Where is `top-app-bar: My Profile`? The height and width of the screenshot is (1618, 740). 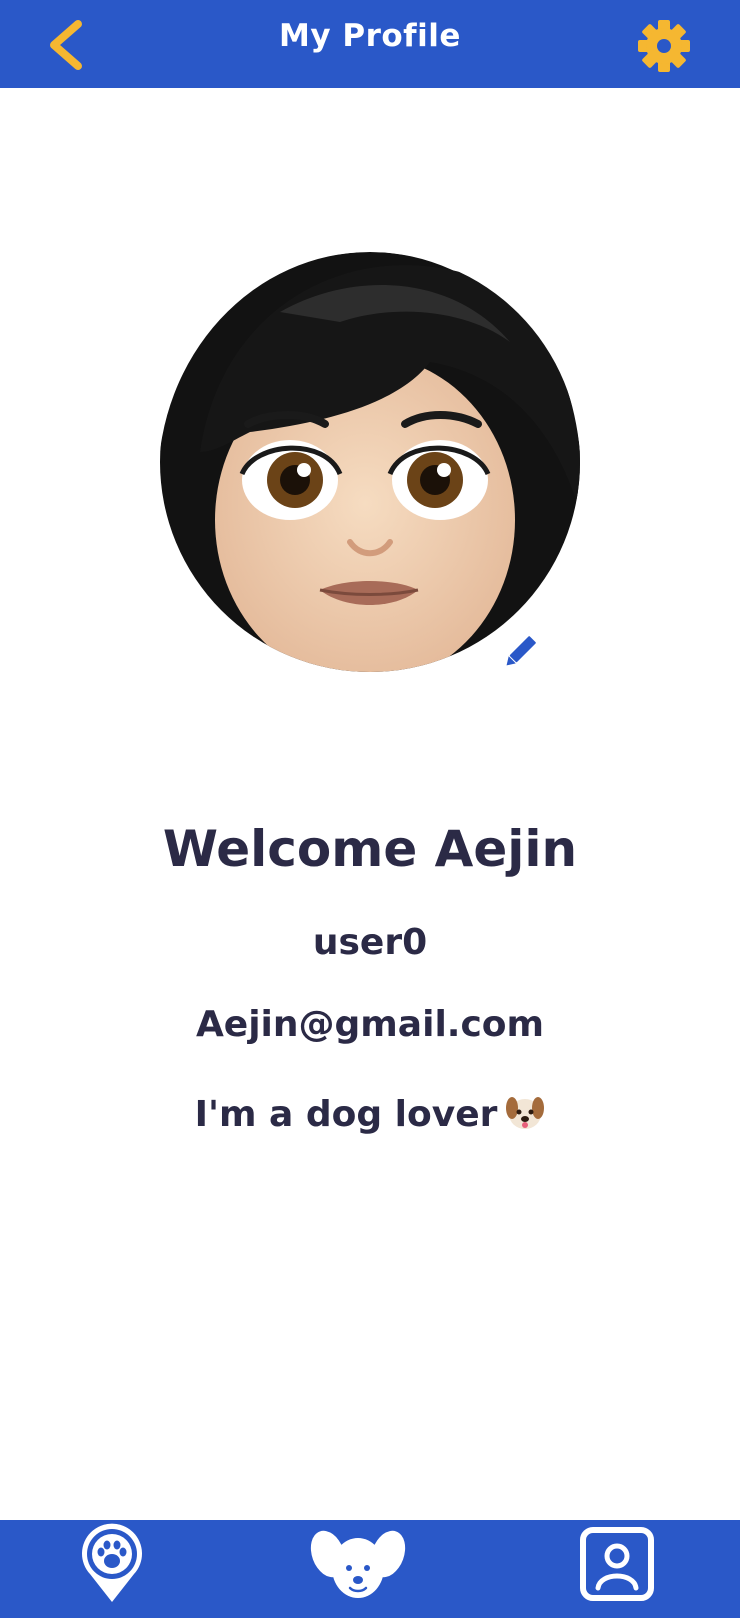
top-app-bar: My Profile is located at coordinates (370, 44).